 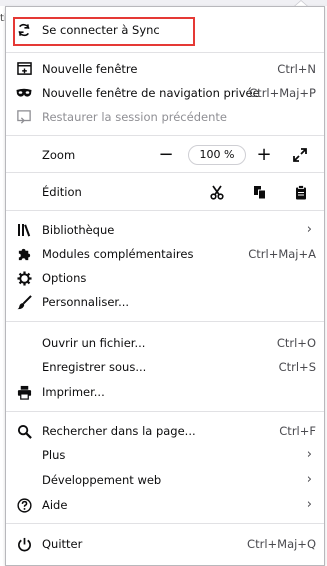 What do you see at coordinates (151, 93) in the screenshot?
I see `menu-item-label: Nouvelle fenêtre de navigation privée` at bounding box center [151, 93].